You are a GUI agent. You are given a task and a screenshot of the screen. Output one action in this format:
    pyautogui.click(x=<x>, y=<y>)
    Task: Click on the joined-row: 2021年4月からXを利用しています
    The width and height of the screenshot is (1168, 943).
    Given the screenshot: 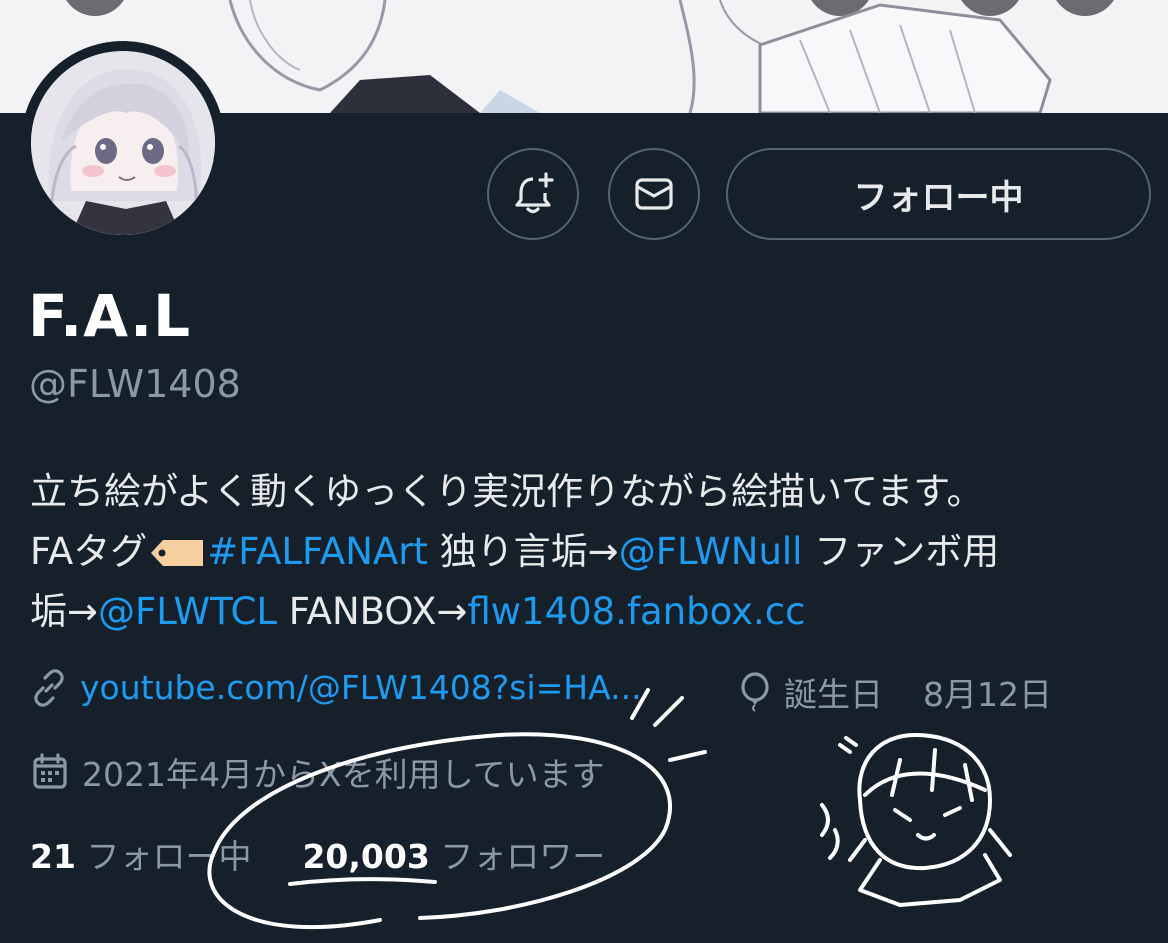 What is the action you would take?
    pyautogui.click(x=317, y=772)
    